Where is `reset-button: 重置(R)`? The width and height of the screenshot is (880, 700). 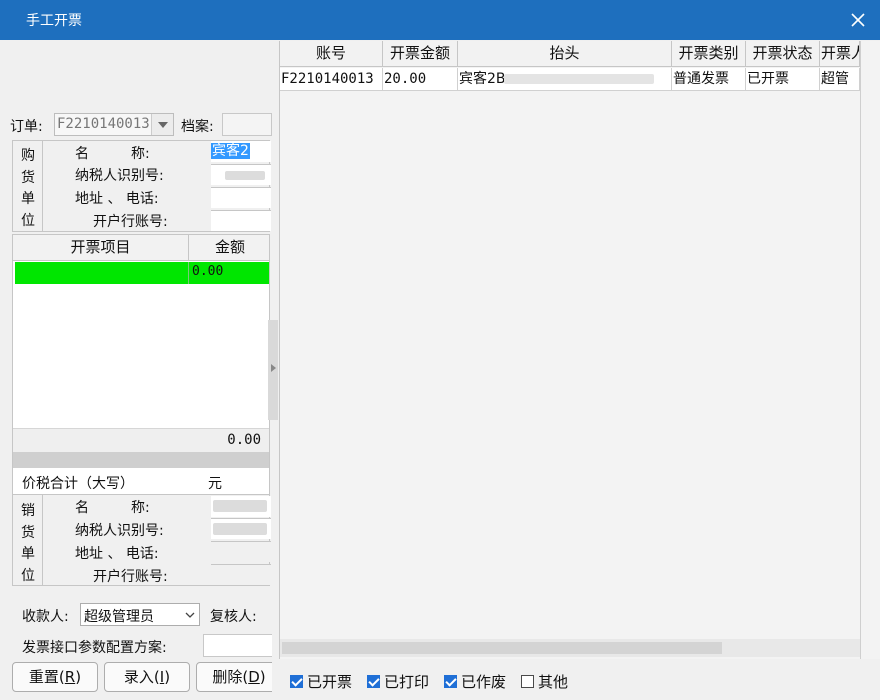 reset-button: 重置(R) is located at coordinates (55, 677).